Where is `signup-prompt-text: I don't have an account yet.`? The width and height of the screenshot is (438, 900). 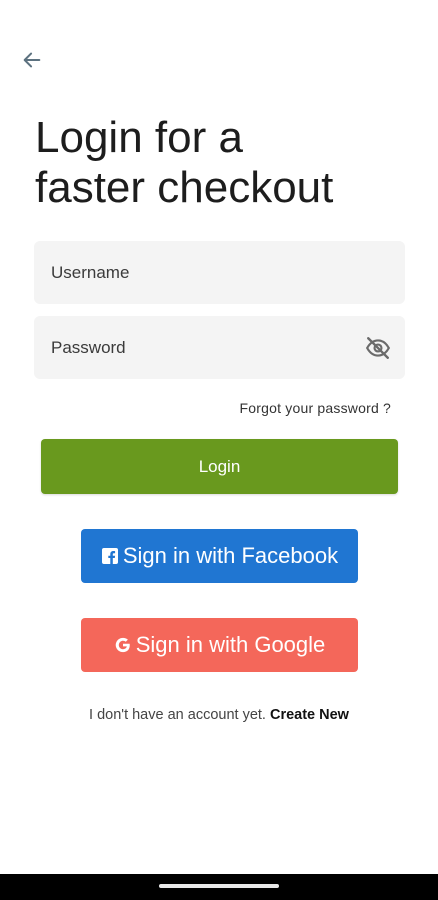
signup-prompt-text: I don't have an account yet. is located at coordinates (177, 715).